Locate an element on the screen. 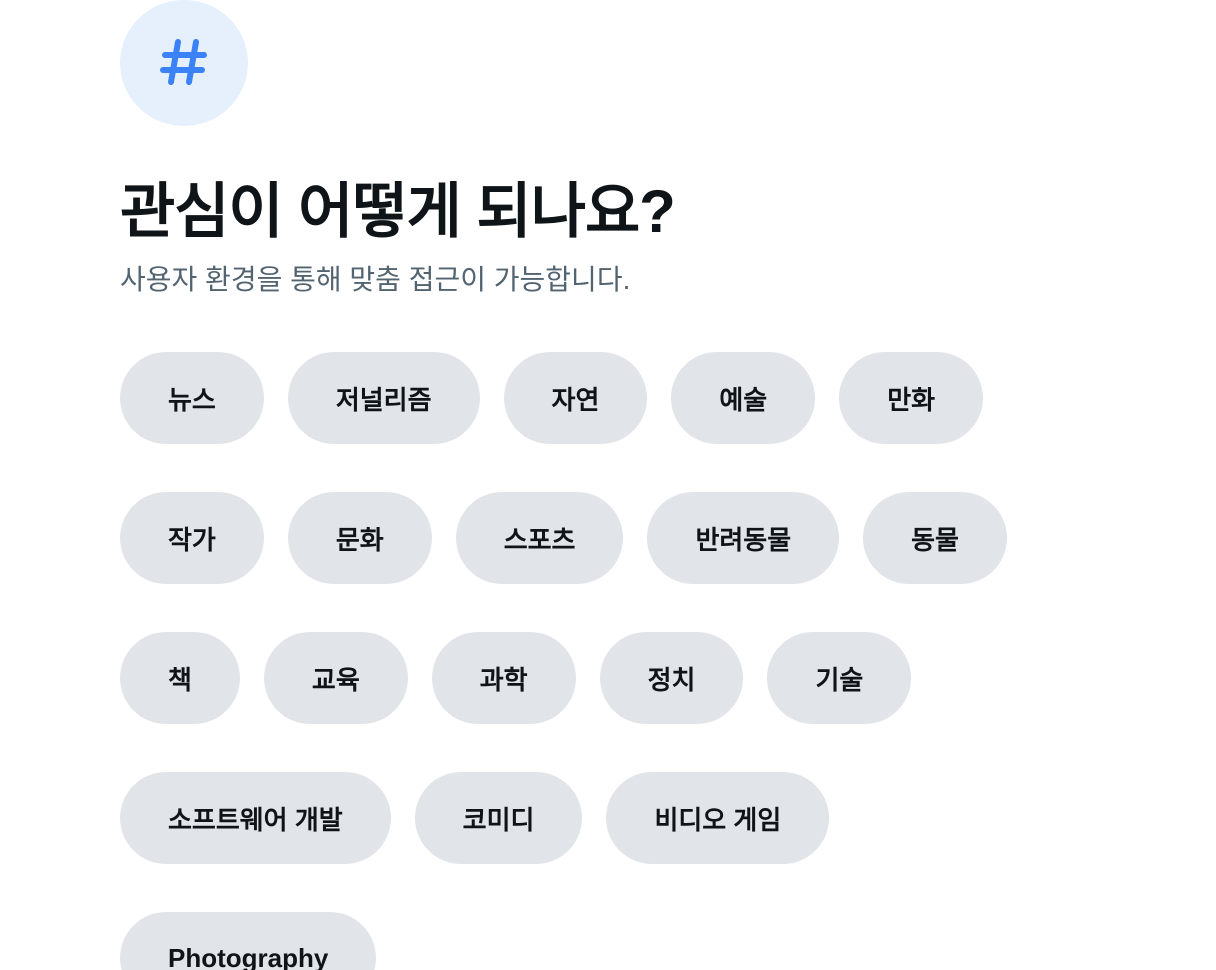 The image size is (1216, 970). topic-chip: 코미디 is located at coordinates (498, 818).